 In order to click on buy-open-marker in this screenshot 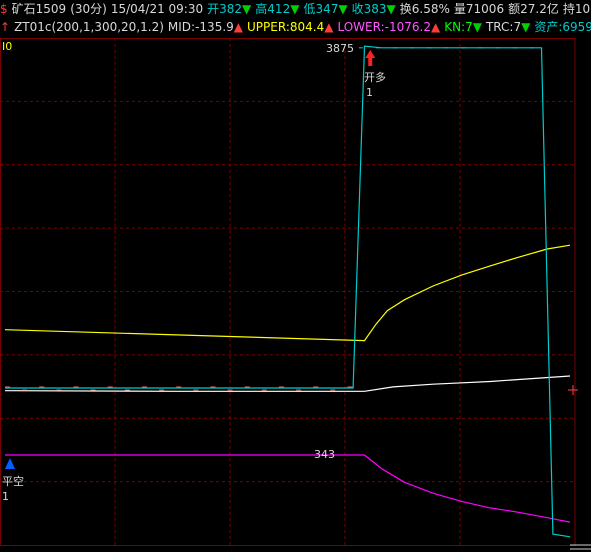, I will do `click(370, 58)`.